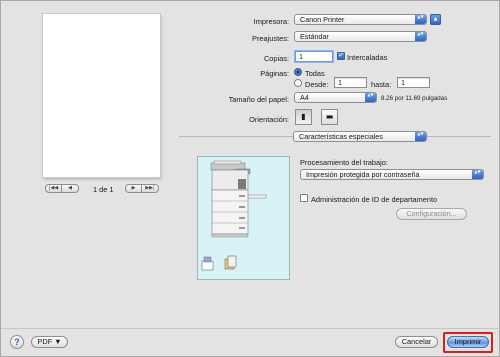 The width and height of the screenshot is (500, 357). What do you see at coordinates (322, 19) in the screenshot?
I see `printer-value: Canon Printer` at bounding box center [322, 19].